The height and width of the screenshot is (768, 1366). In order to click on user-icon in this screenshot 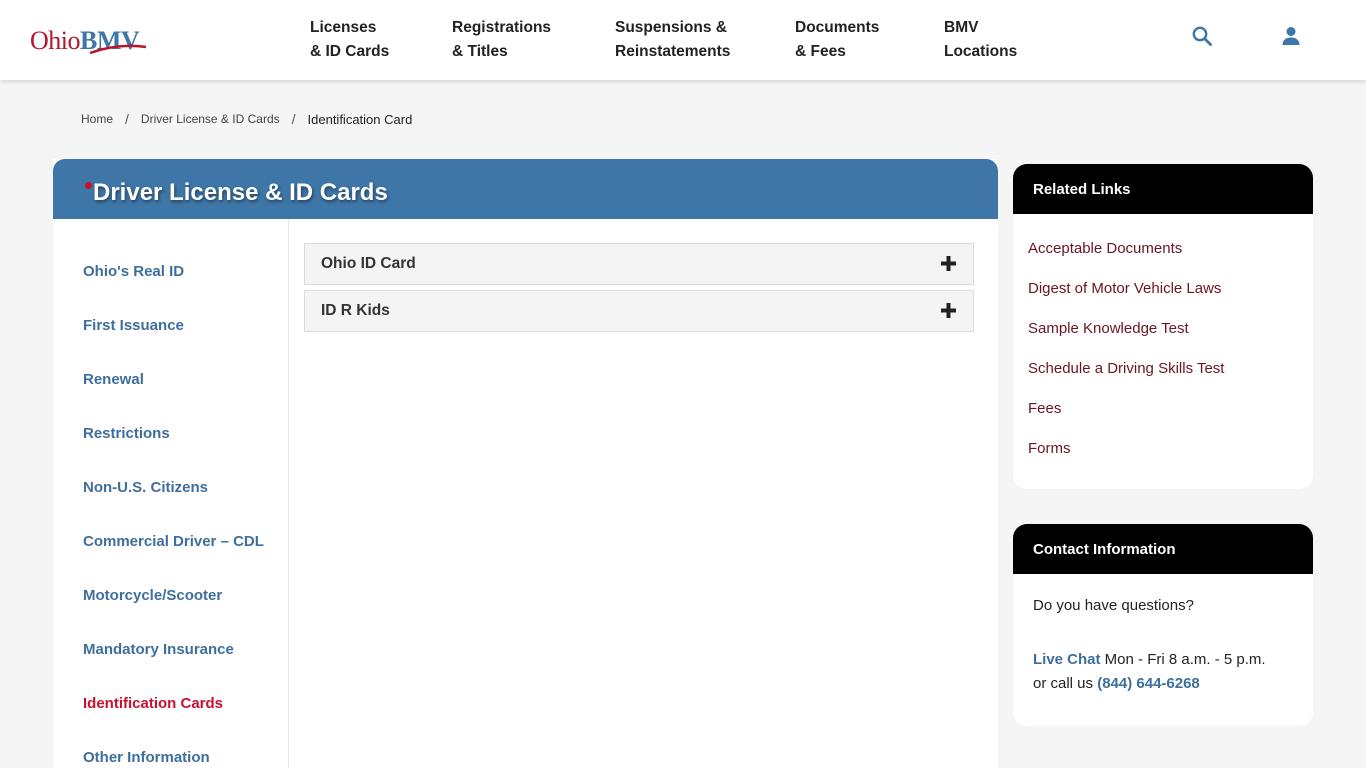, I will do `click(1291, 36)`.